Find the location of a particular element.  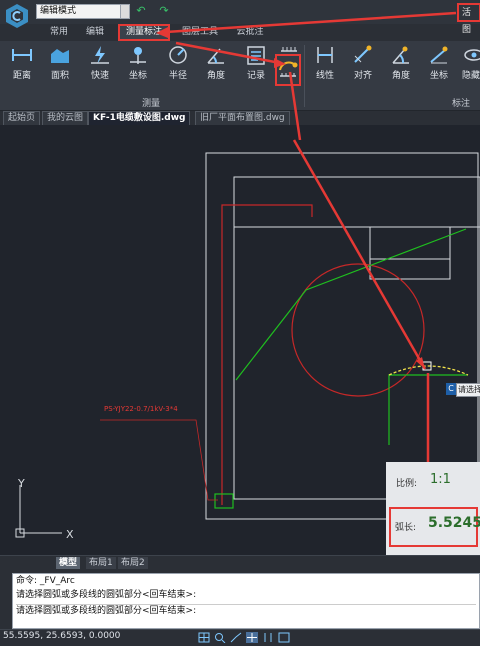

app-logo-icon is located at coordinates (17, 16).